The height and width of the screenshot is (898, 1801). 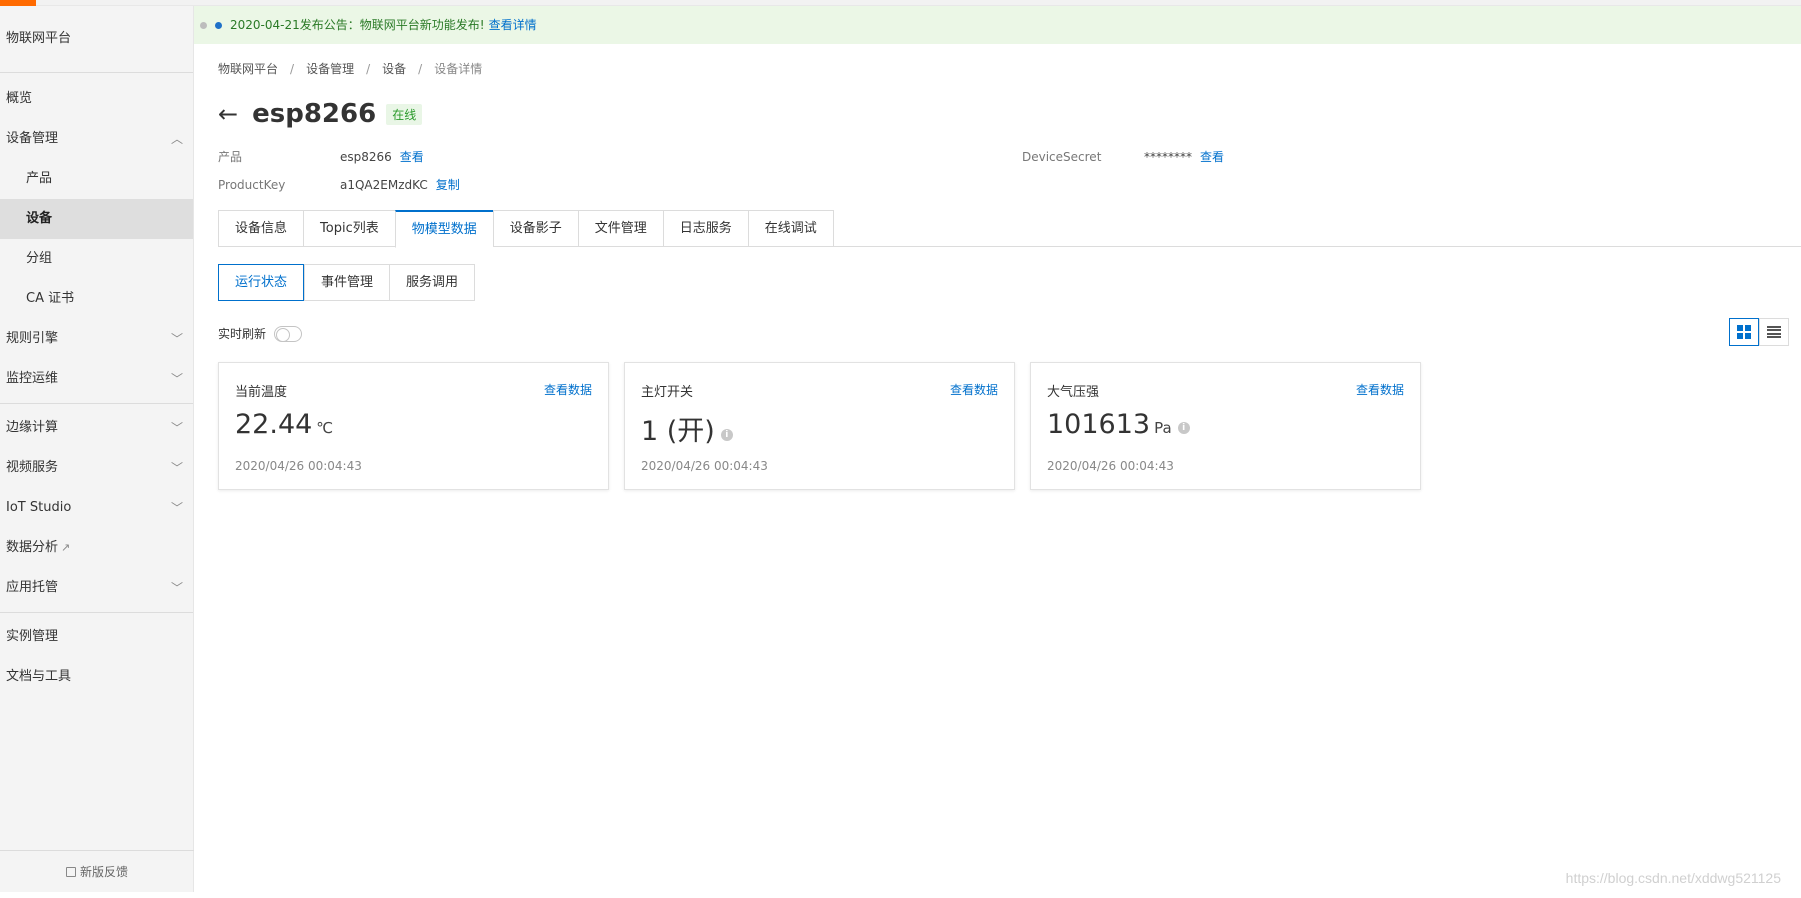 What do you see at coordinates (535, 228) in the screenshot?
I see `tab-device-shadow: 设备影子` at bounding box center [535, 228].